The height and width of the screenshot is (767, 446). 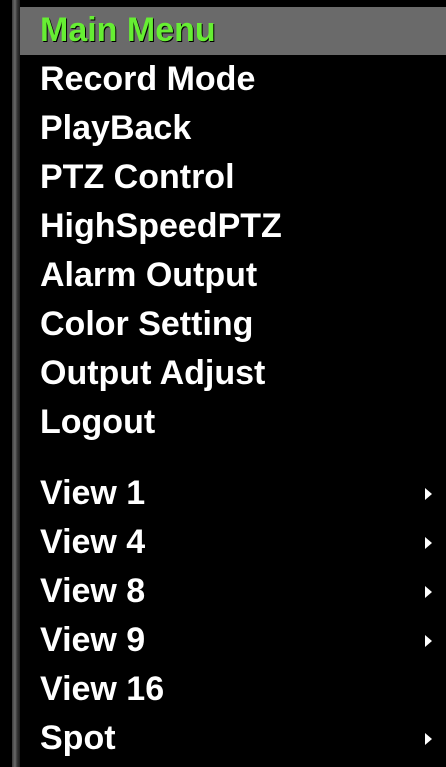 What do you see at coordinates (233, 690) in the screenshot?
I see `menu-item-view-16: View 16` at bounding box center [233, 690].